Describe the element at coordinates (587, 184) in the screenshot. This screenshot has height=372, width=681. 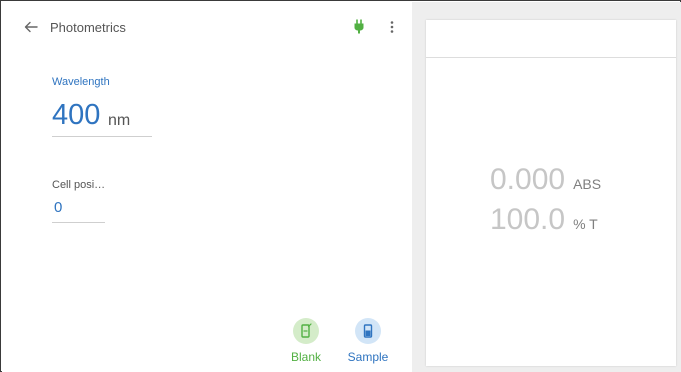
I see `absorbance-unit: ABS` at that location.